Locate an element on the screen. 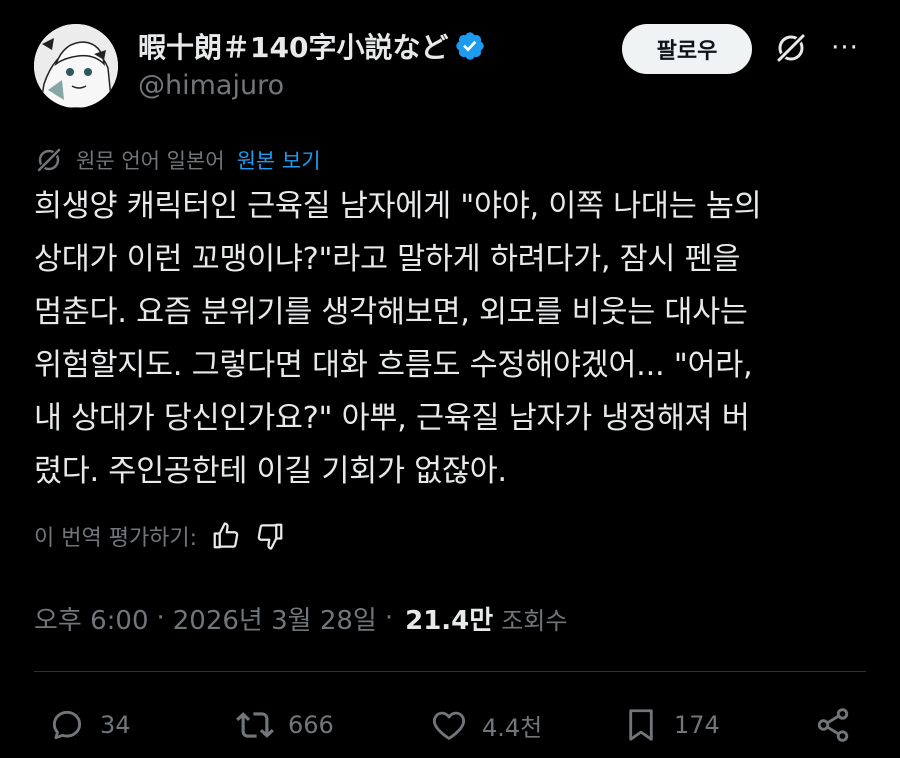  display-name-text: 暇十朗＃140字小説など is located at coordinates (293, 47).